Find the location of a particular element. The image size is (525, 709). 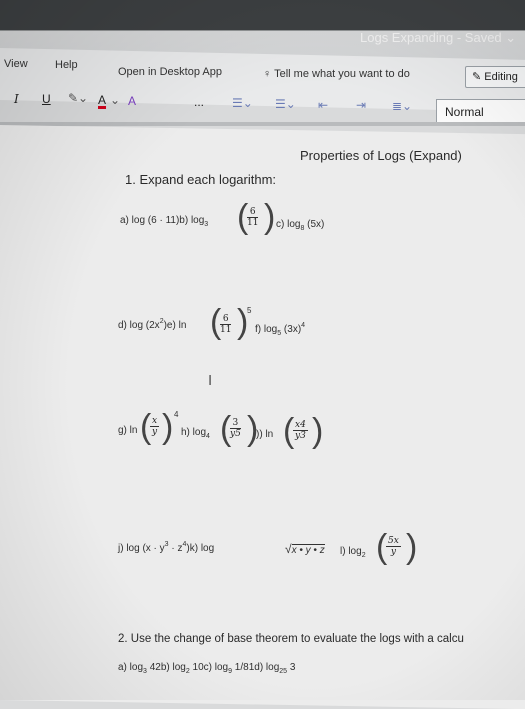

problem-c-base: 8 is located at coordinates (302, 228).